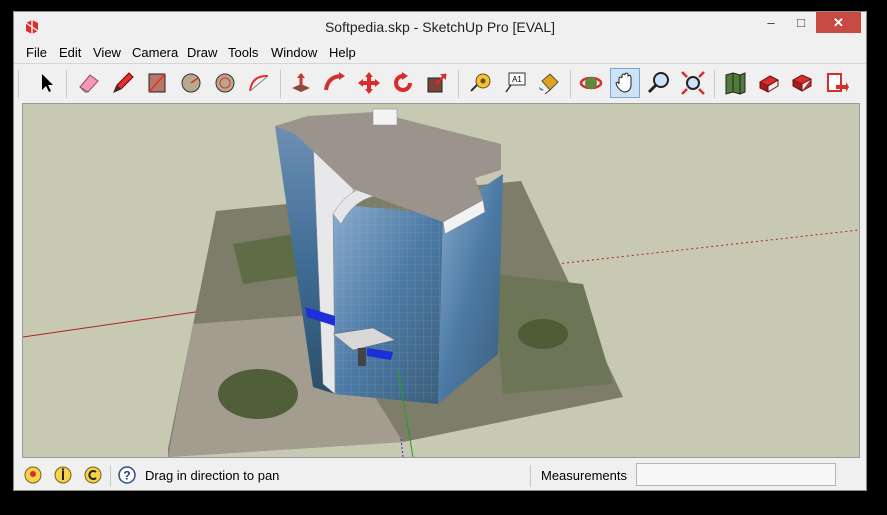 The width and height of the screenshot is (887, 515). I want to click on share-component-icon, so click(802, 83).